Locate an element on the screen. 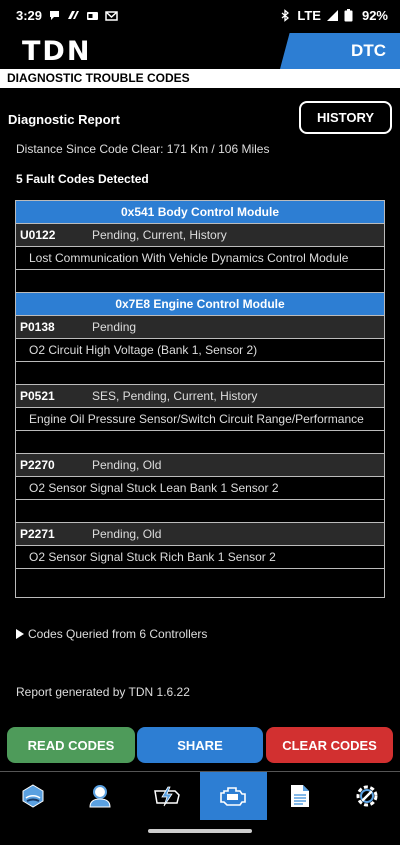 The image size is (400, 845). network-label: LTE is located at coordinates (309, 15).